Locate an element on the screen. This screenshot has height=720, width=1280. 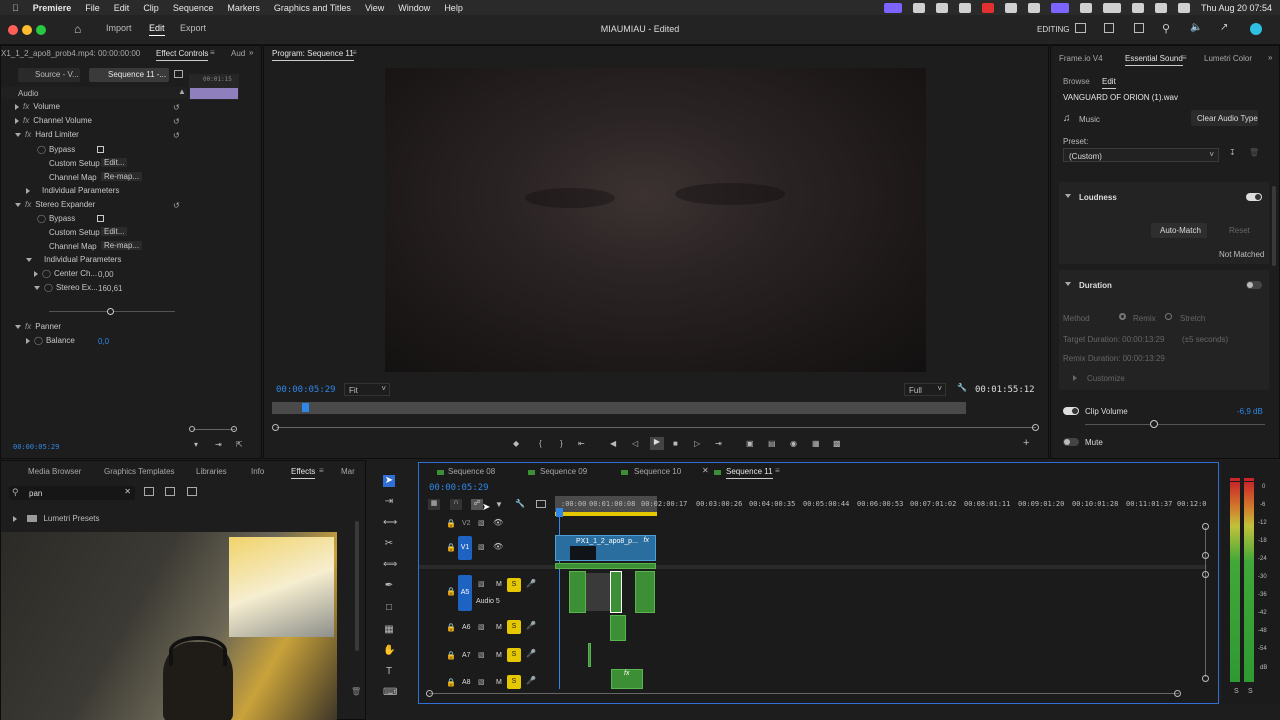
delete-preset-icon: 🗑 is located at coordinates (1254, 152).